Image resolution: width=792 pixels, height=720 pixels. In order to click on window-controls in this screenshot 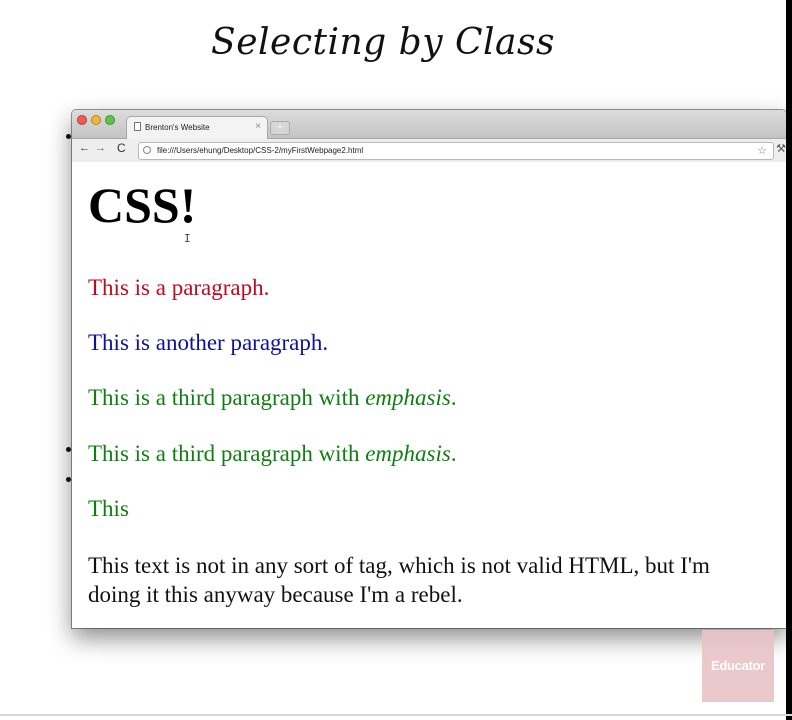, I will do `click(96, 120)`.